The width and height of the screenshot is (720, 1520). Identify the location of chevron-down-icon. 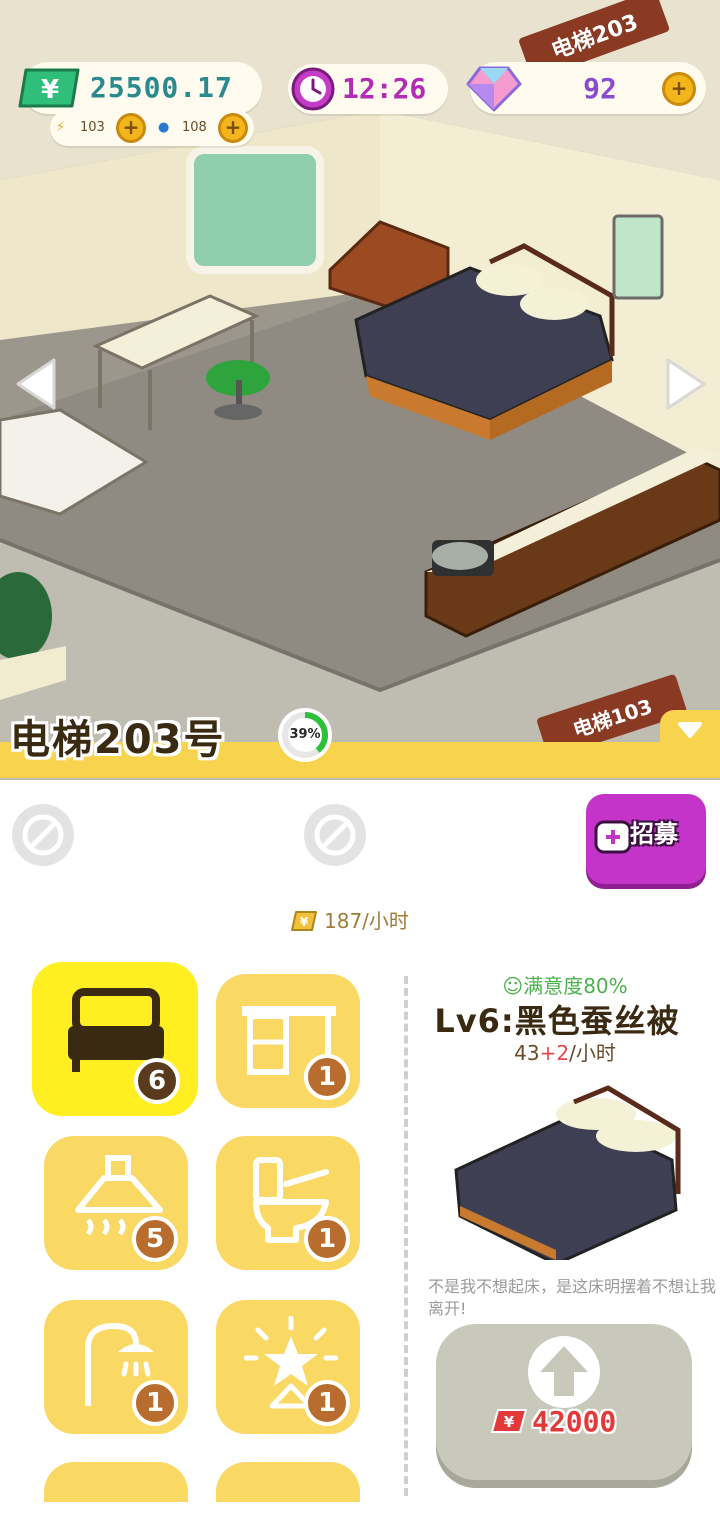
(690, 730).